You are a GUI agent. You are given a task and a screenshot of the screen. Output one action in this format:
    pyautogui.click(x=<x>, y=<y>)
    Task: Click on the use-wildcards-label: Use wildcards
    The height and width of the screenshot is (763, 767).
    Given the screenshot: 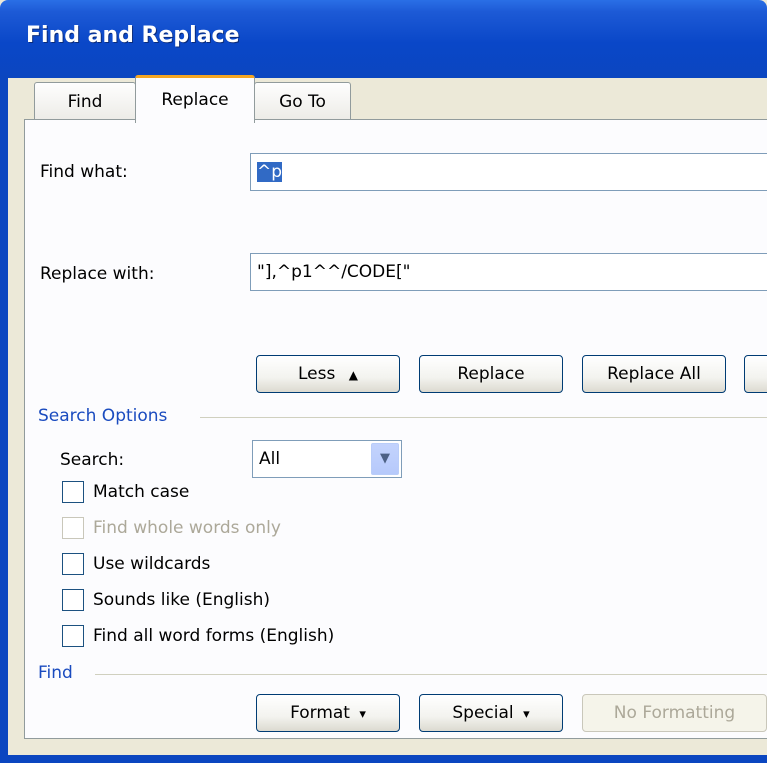 What is the action you would take?
    pyautogui.click(x=152, y=564)
    